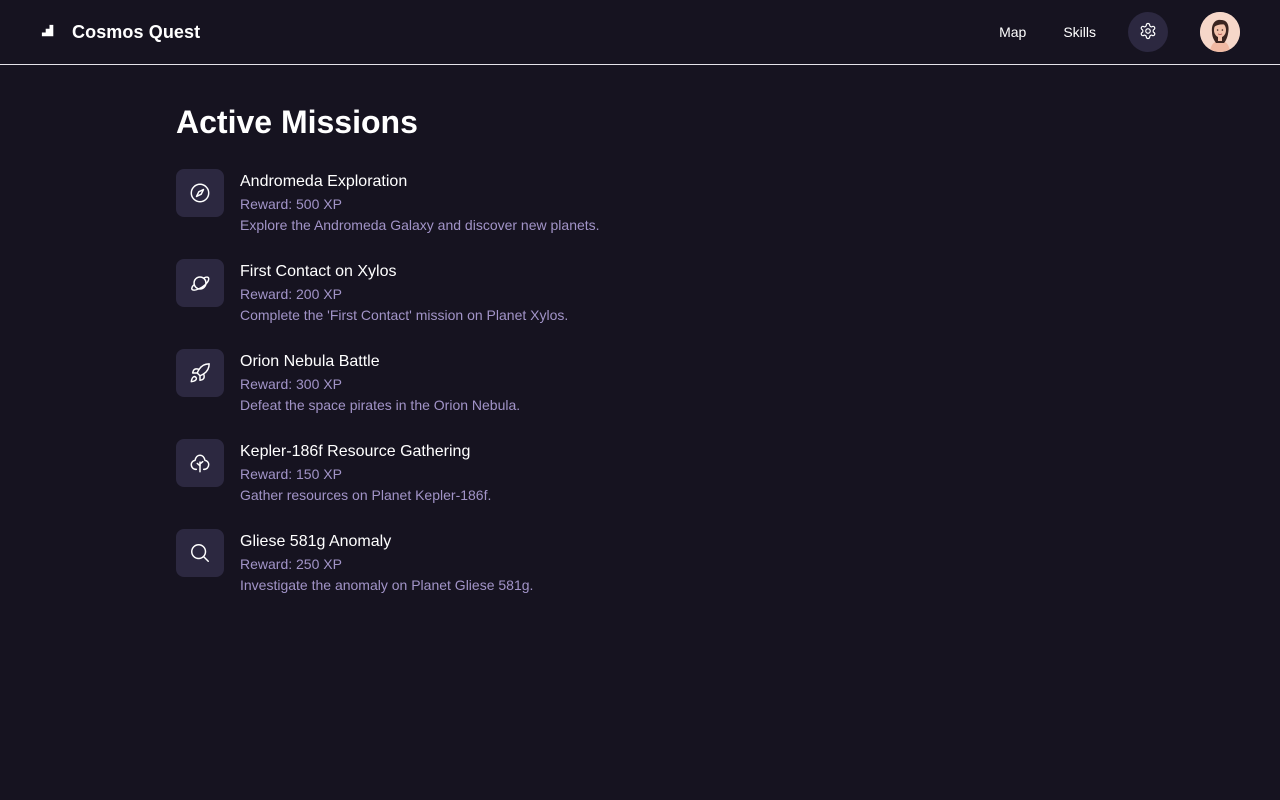 This screenshot has height=800, width=1280. I want to click on user-avatar, so click(1220, 32).